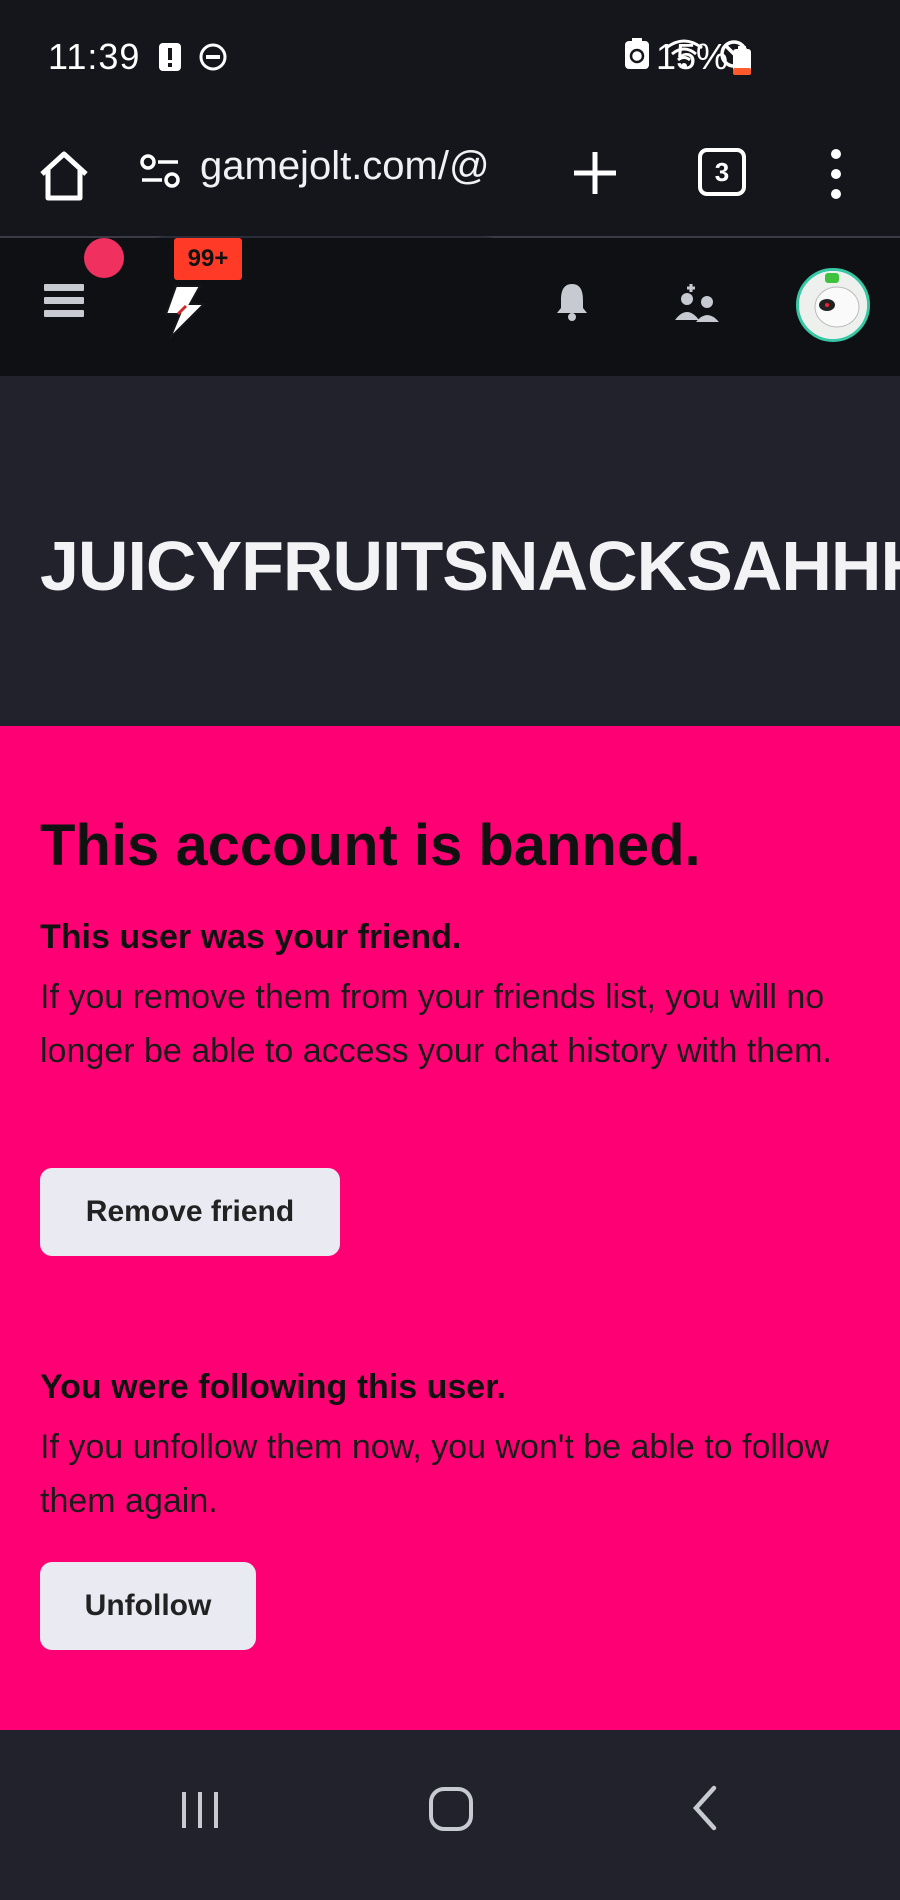  Describe the element at coordinates (742, 60) in the screenshot. I see `battery-icon` at that location.